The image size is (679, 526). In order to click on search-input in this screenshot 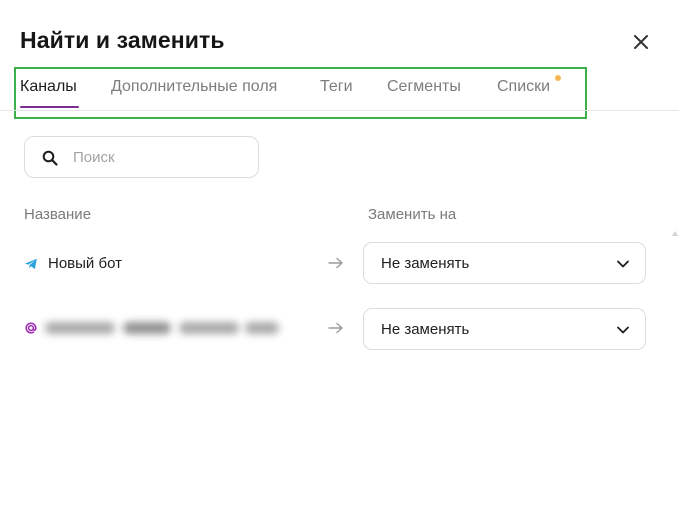, I will do `click(163, 157)`.